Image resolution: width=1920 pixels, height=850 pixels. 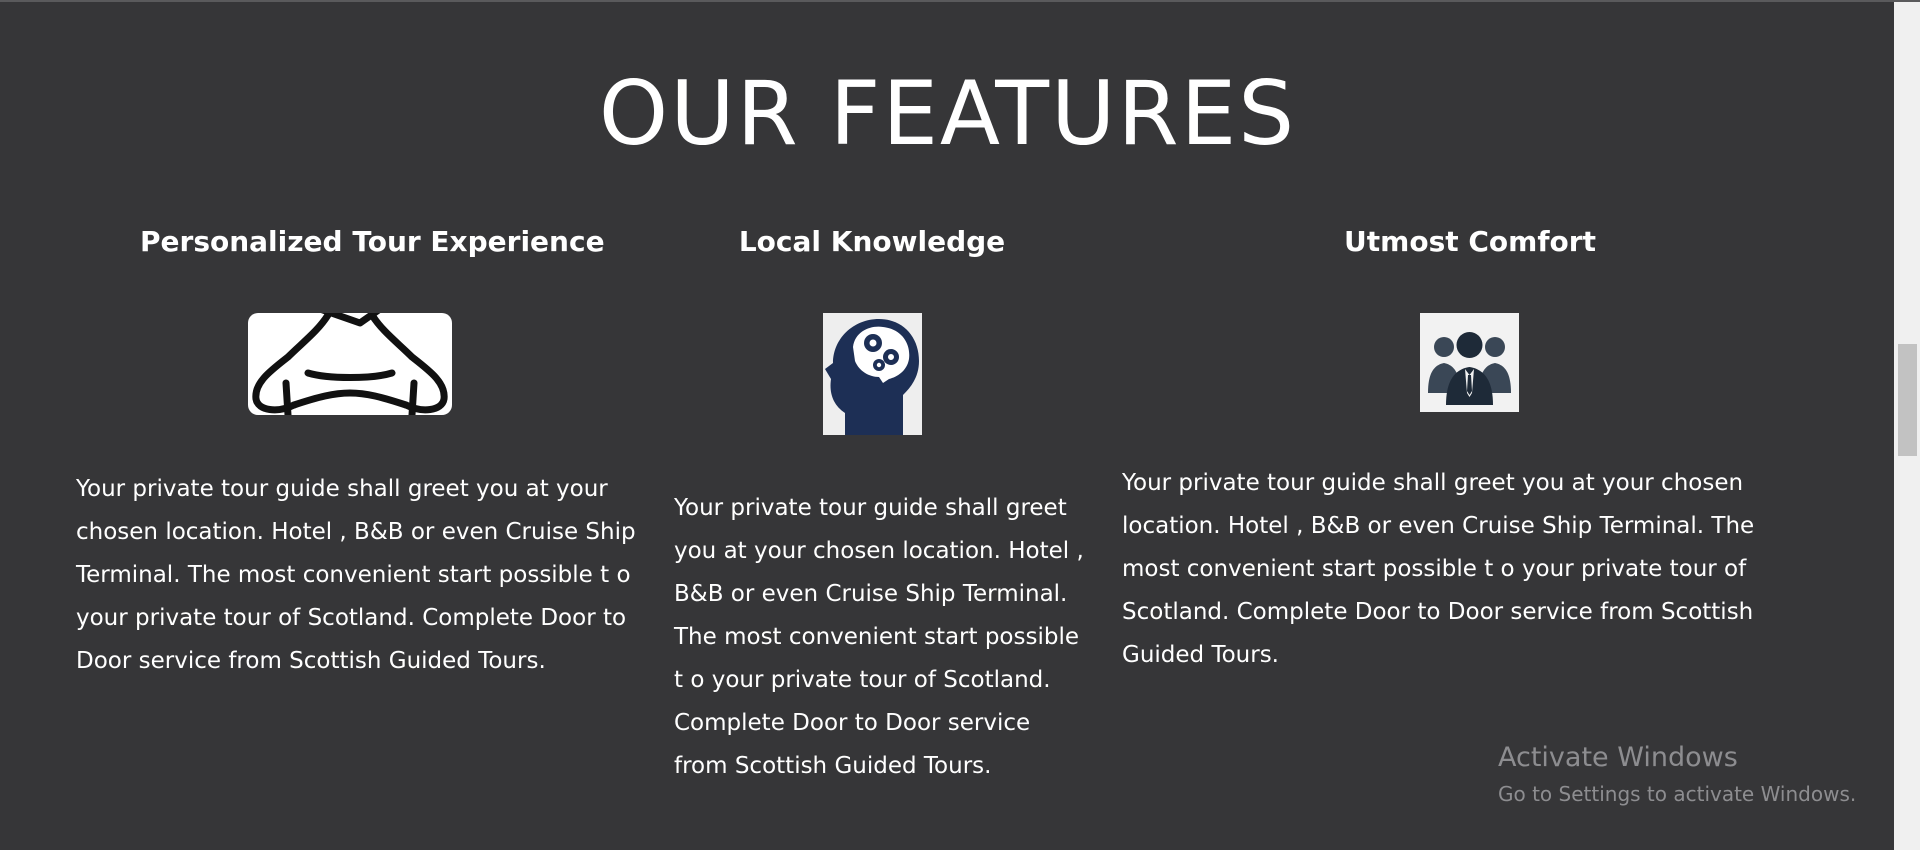 What do you see at coordinates (872, 241) in the screenshot?
I see `feature-title: Local Knowledge` at bounding box center [872, 241].